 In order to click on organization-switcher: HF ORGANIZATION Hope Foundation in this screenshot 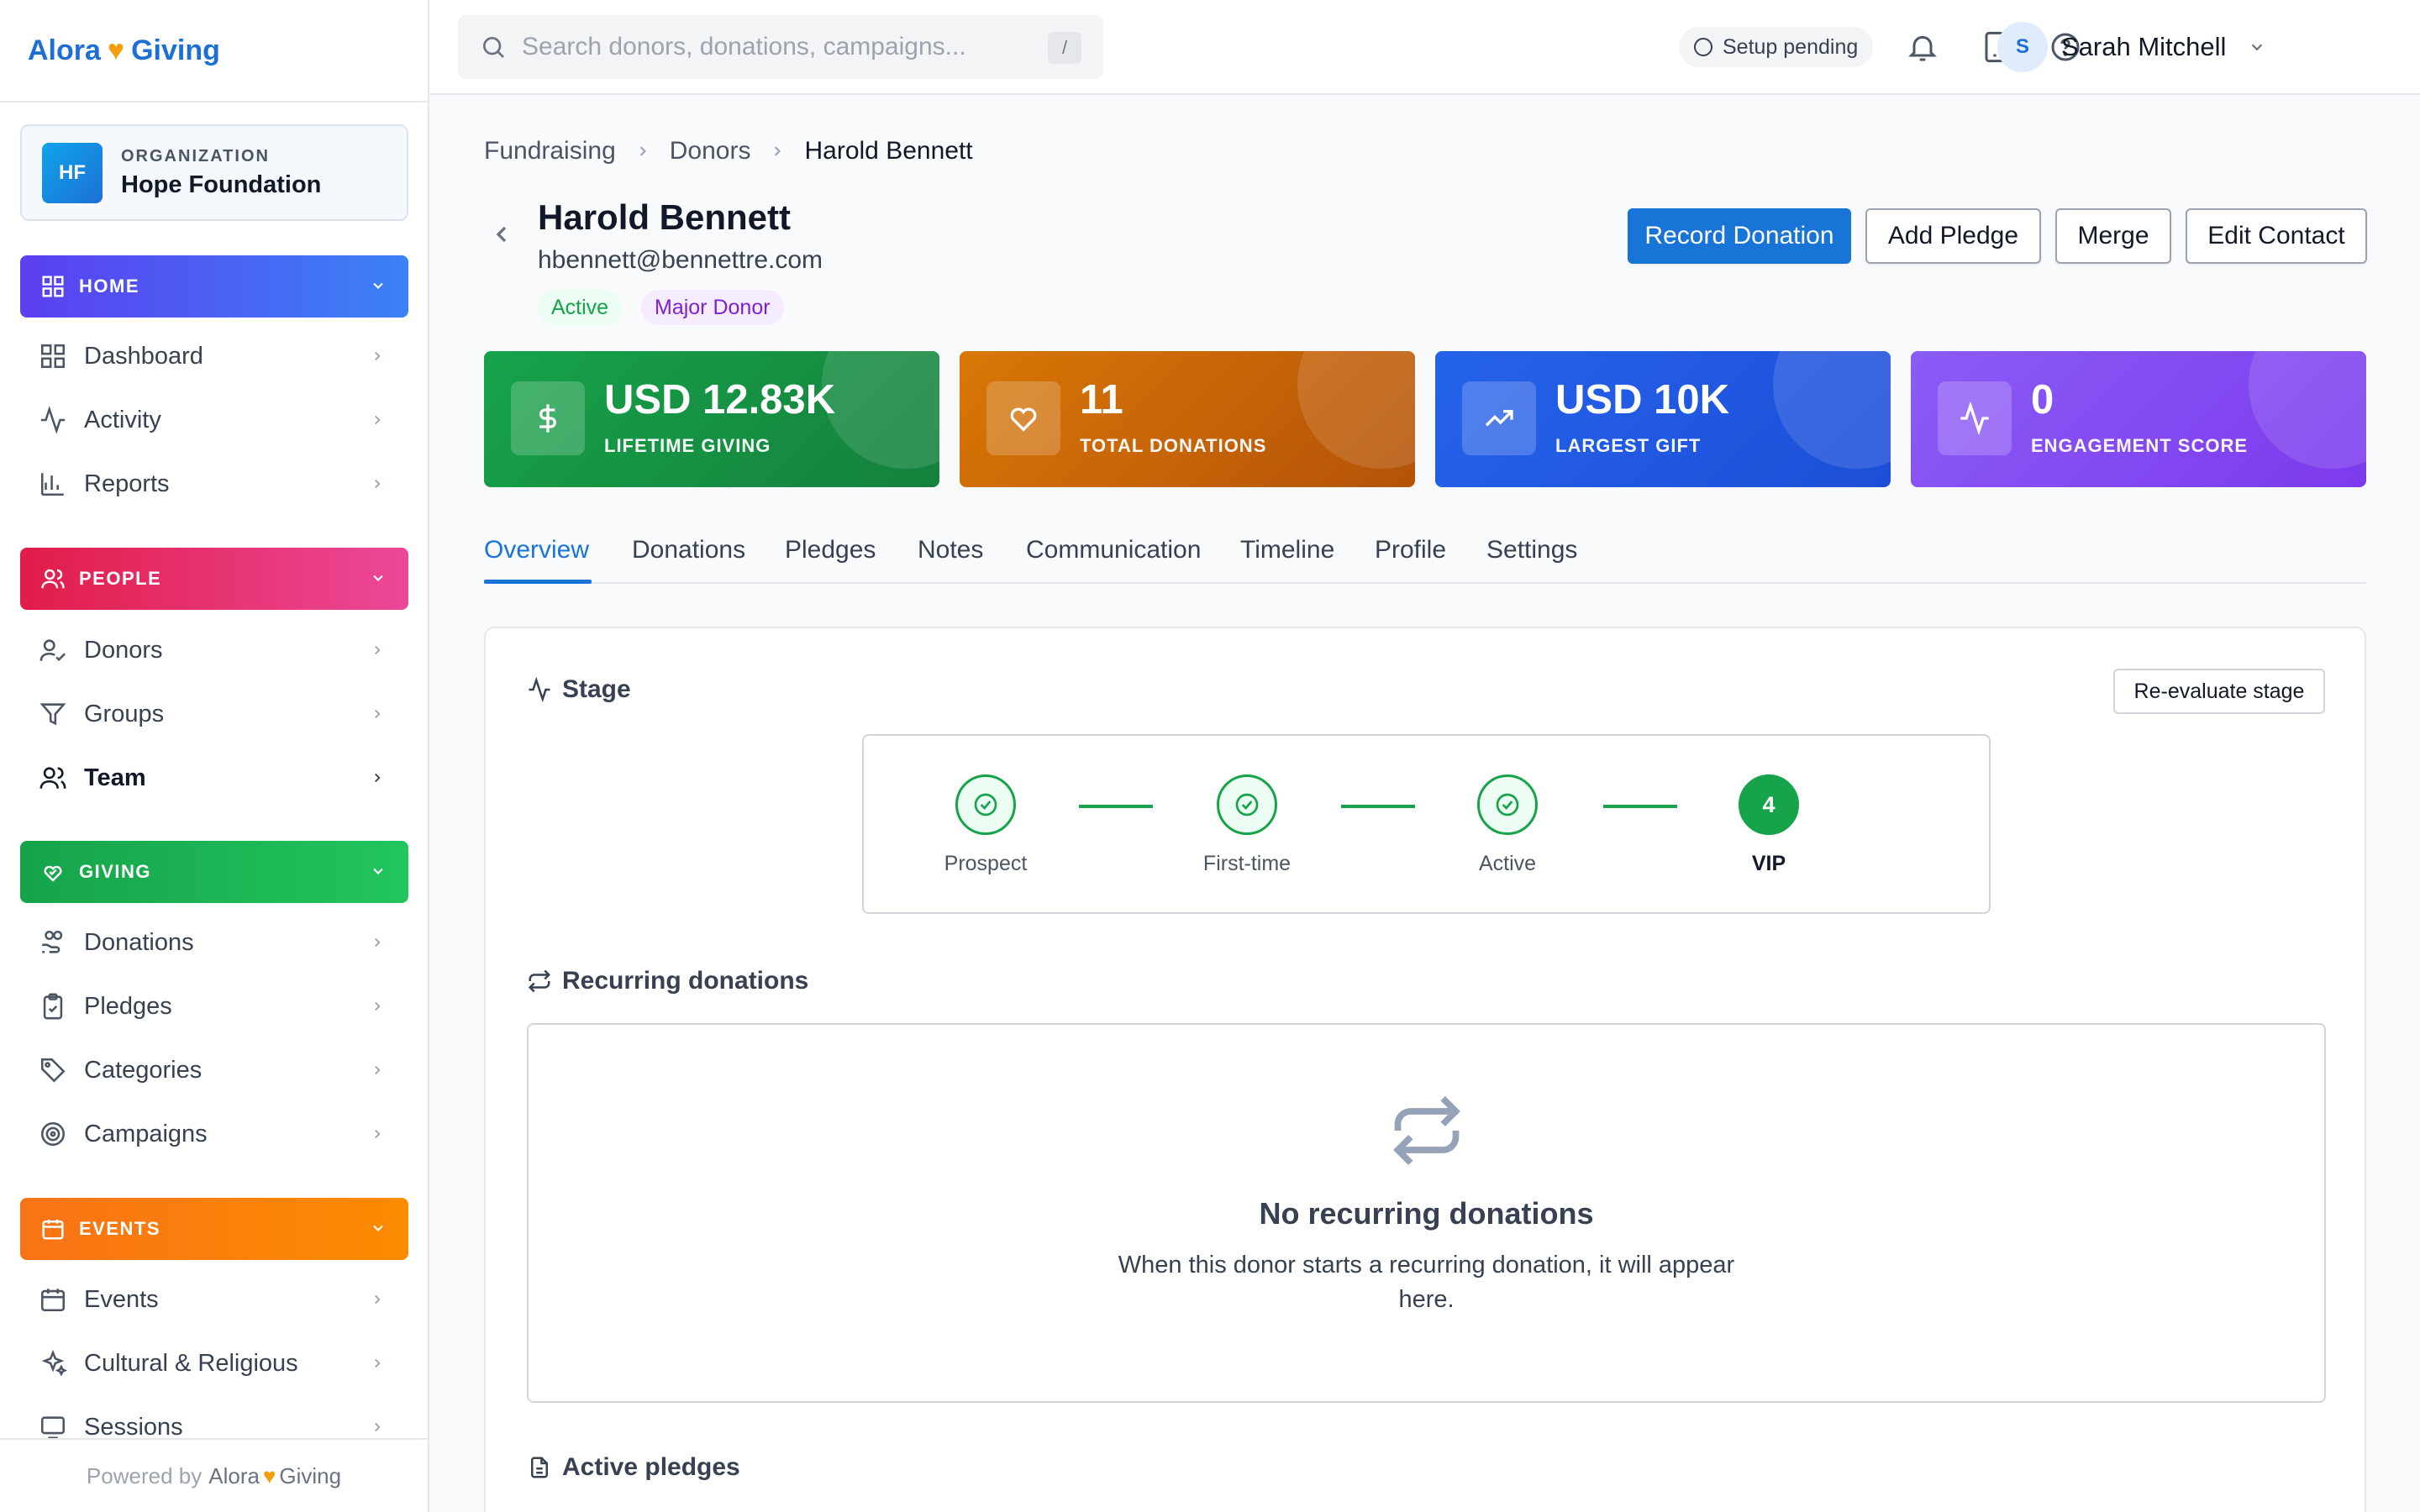, I will do `click(214, 172)`.